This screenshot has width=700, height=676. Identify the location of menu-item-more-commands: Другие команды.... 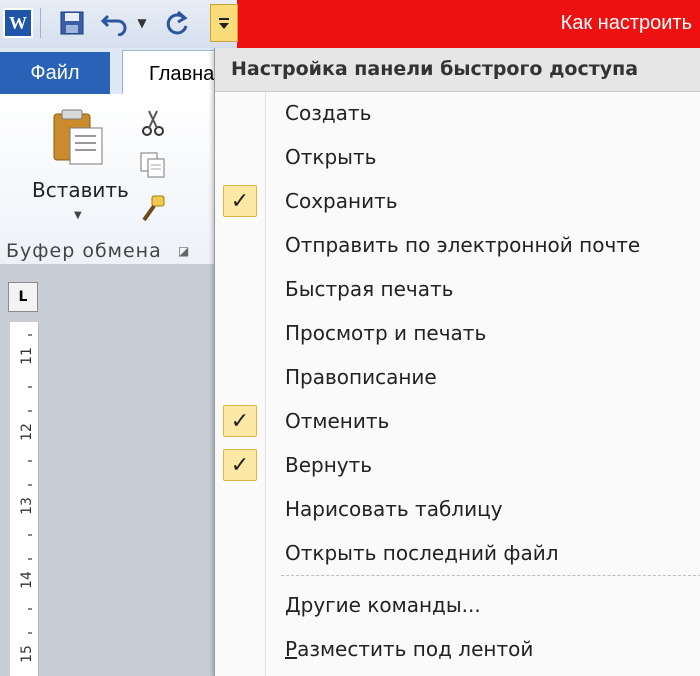
(457, 606).